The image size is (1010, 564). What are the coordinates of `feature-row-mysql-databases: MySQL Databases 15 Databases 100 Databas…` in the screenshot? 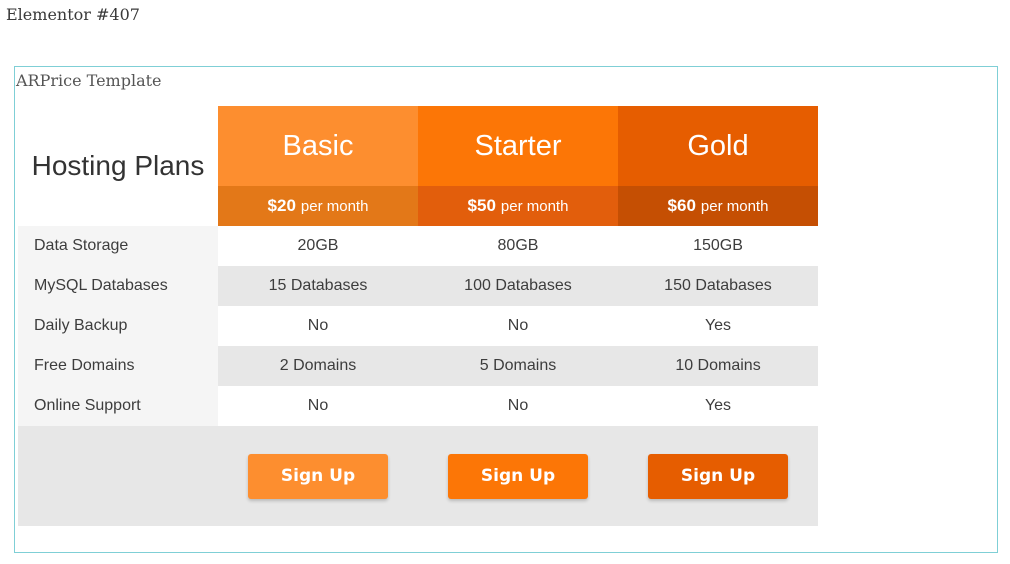 It's located at (418, 286).